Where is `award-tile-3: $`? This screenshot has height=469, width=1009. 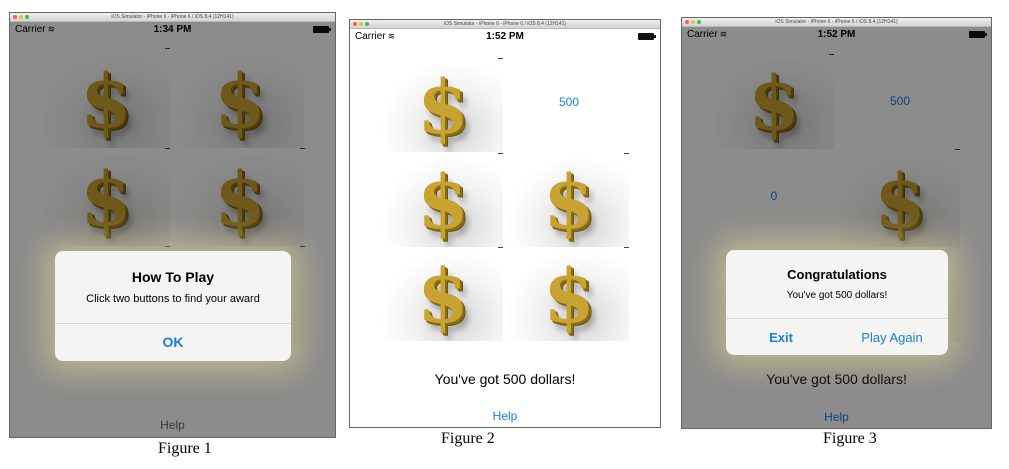
award-tile-3: $ is located at coordinates (443, 203).